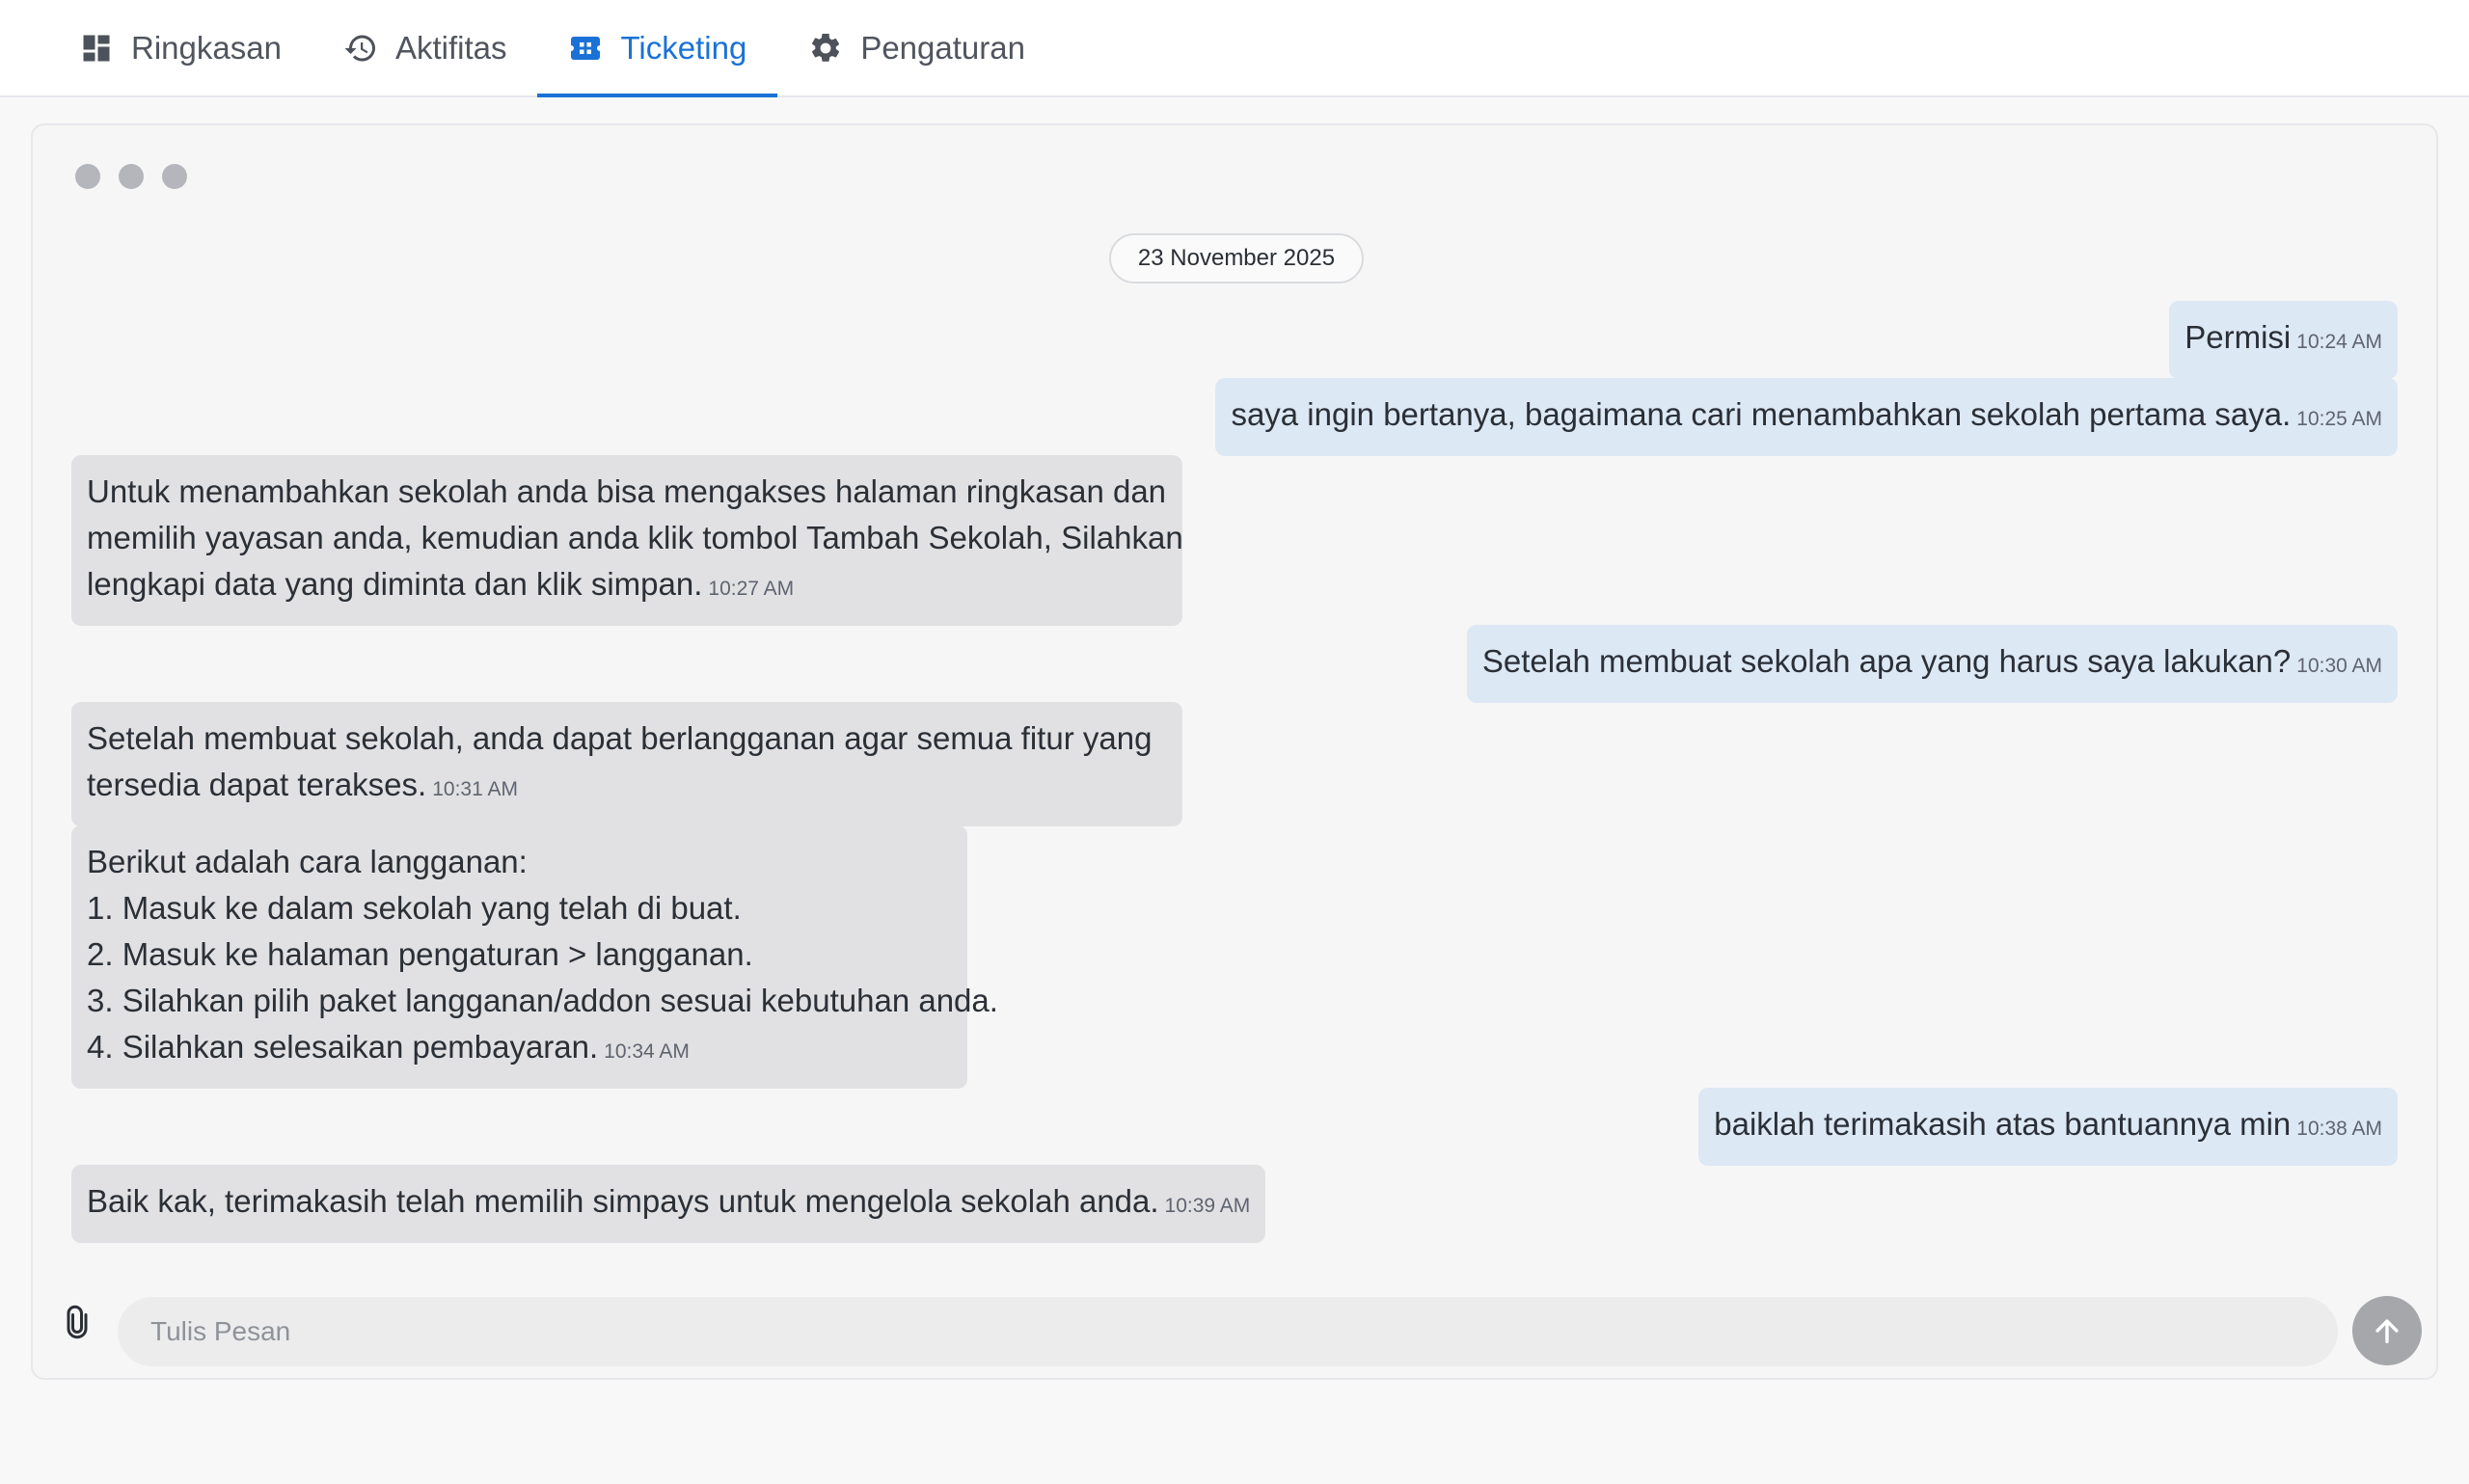 Image resolution: width=2469 pixels, height=1484 pixels. I want to click on paperclip-icon, so click(77, 1322).